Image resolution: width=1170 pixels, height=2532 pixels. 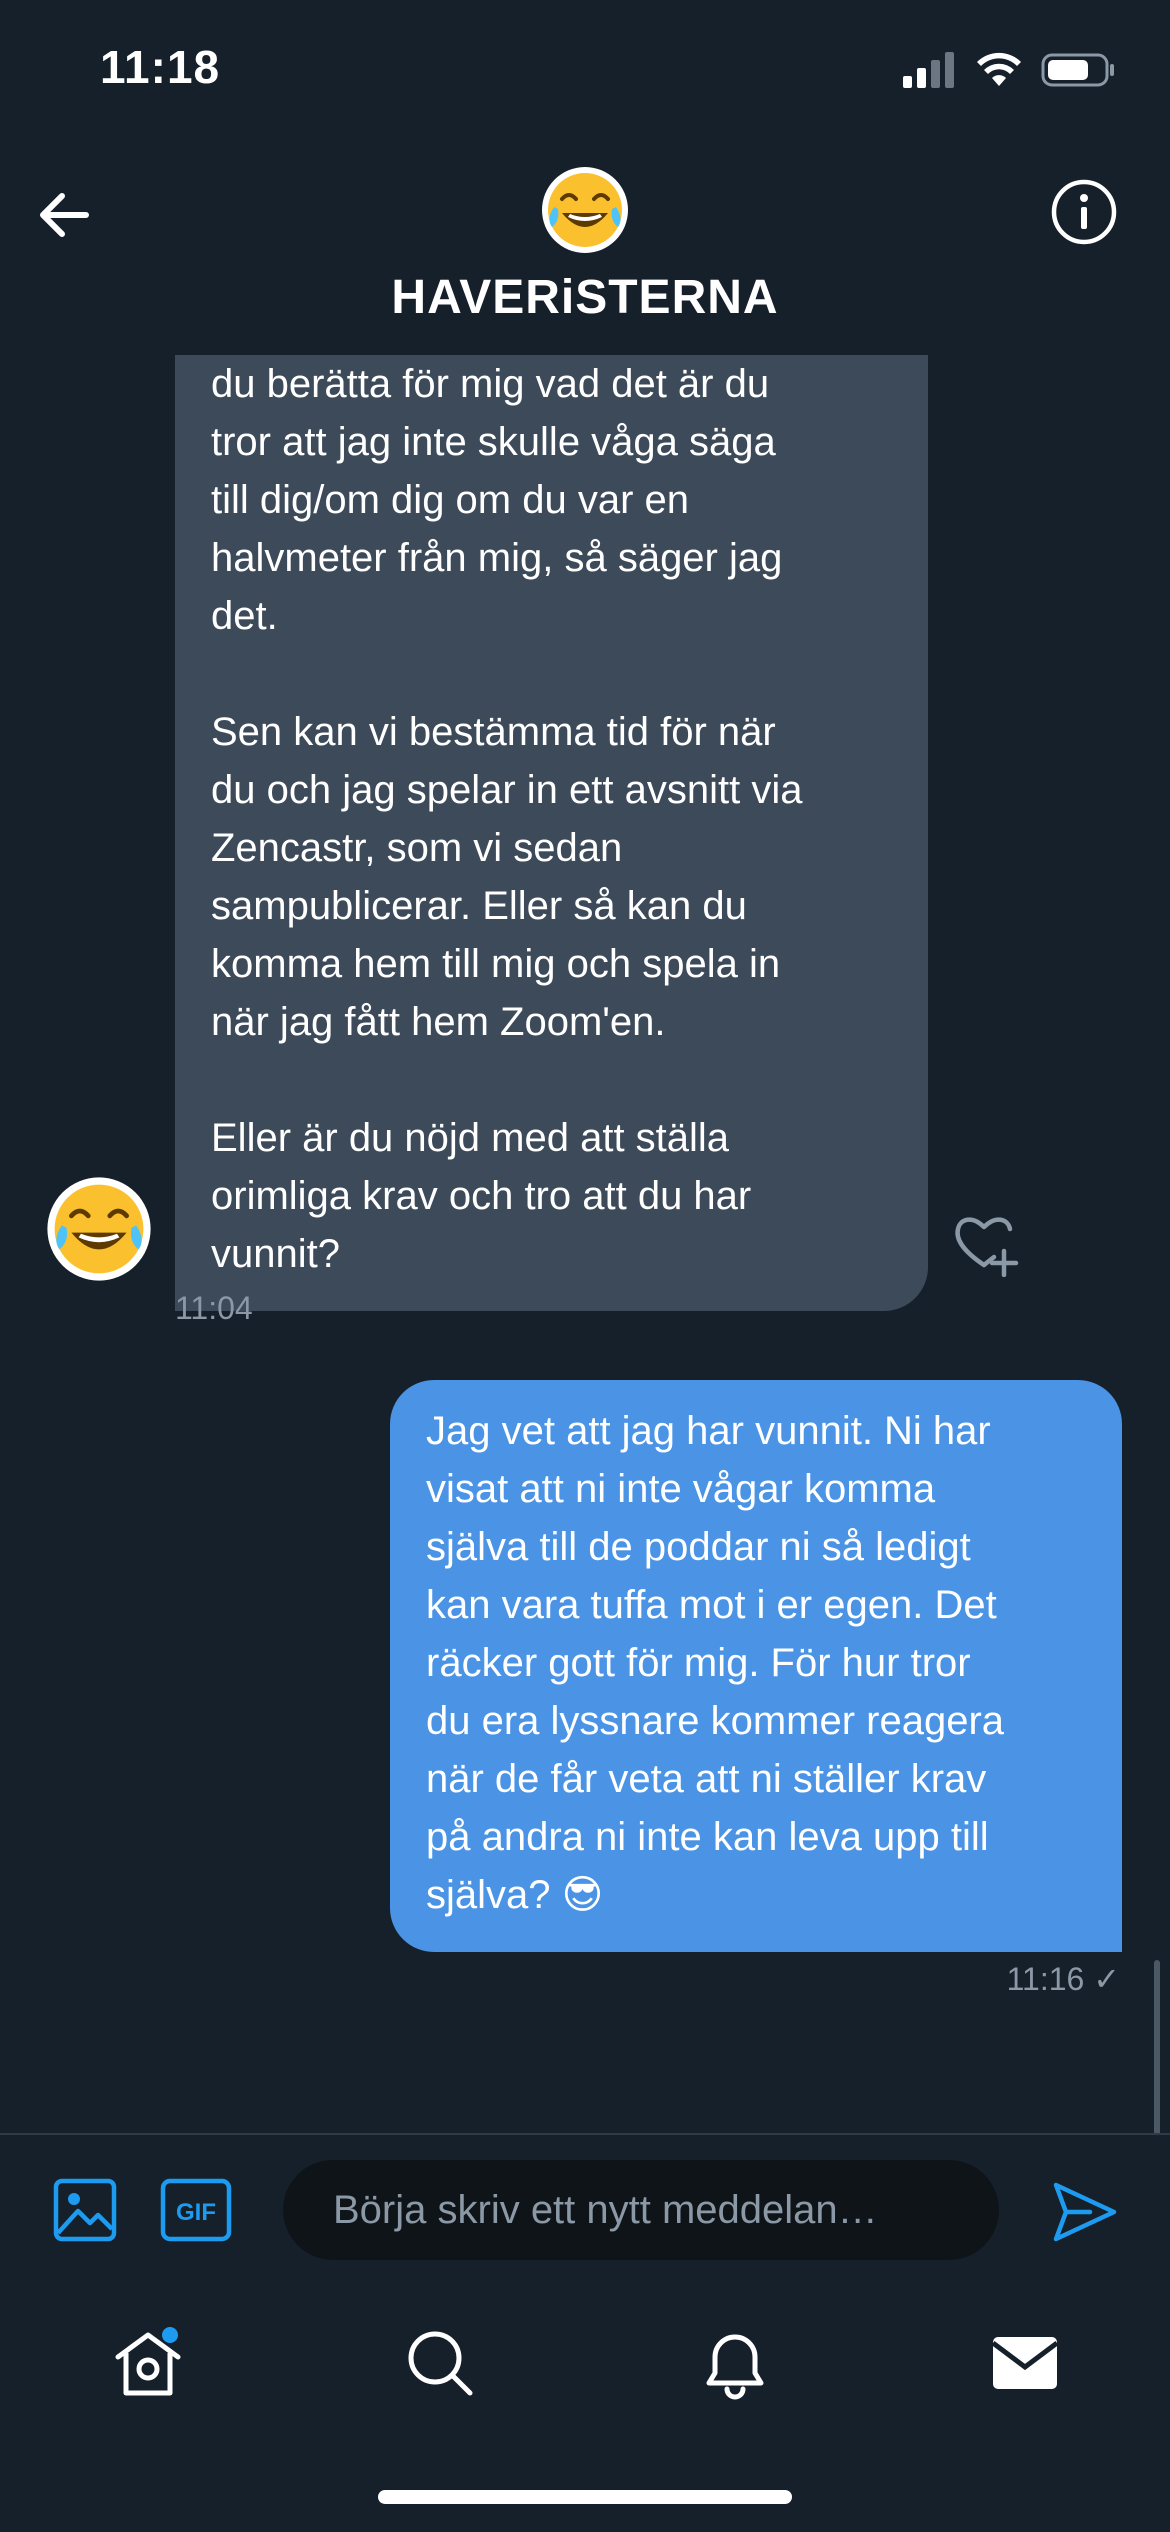 What do you see at coordinates (585, 75) in the screenshot?
I see `status-bar: 11:18` at bounding box center [585, 75].